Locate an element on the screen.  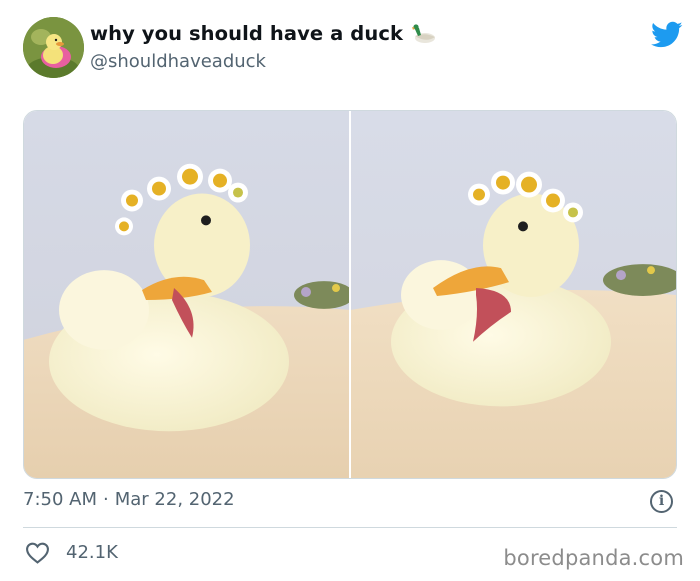
info-icon: i is located at coordinates (661, 501).